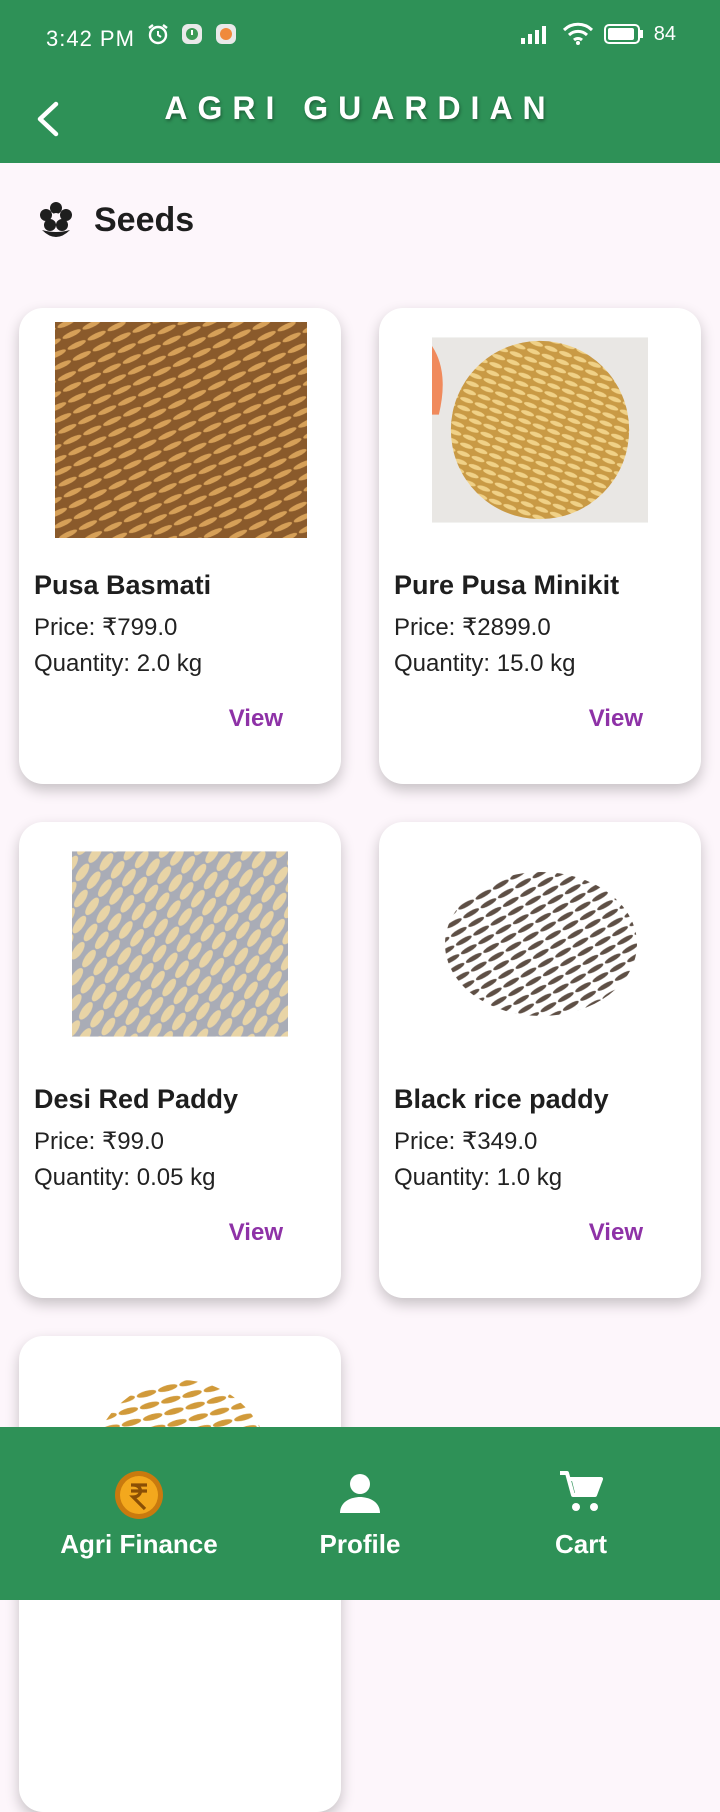  I want to click on nav-profile: Profile, so click(360, 1513).